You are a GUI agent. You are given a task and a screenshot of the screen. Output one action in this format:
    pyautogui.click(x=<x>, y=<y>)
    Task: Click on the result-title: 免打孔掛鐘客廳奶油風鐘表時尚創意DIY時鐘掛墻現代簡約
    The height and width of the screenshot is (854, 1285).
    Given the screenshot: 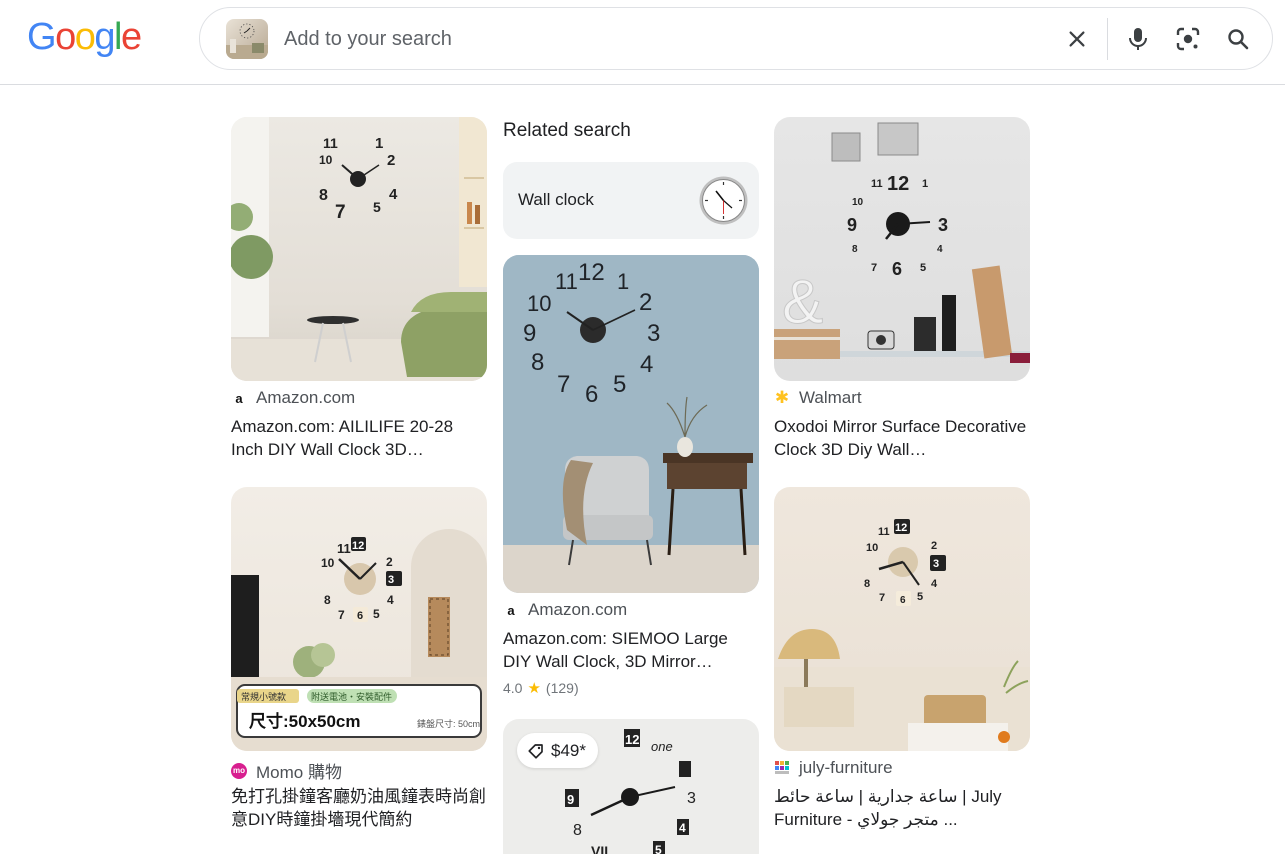 What is the action you would take?
    pyautogui.click(x=359, y=808)
    